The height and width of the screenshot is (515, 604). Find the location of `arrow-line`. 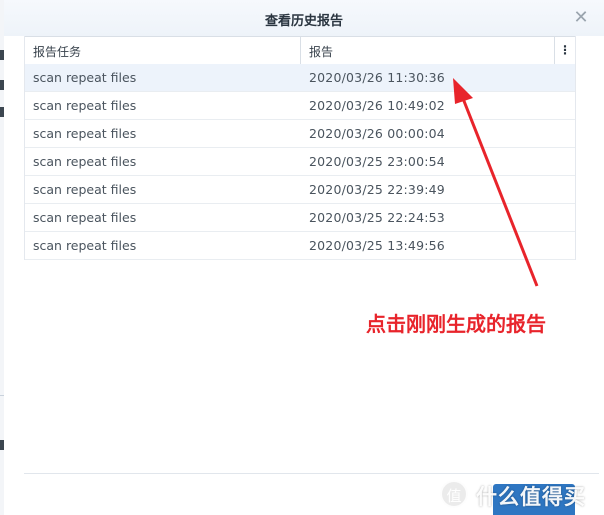

arrow-line is located at coordinates (499, 191).